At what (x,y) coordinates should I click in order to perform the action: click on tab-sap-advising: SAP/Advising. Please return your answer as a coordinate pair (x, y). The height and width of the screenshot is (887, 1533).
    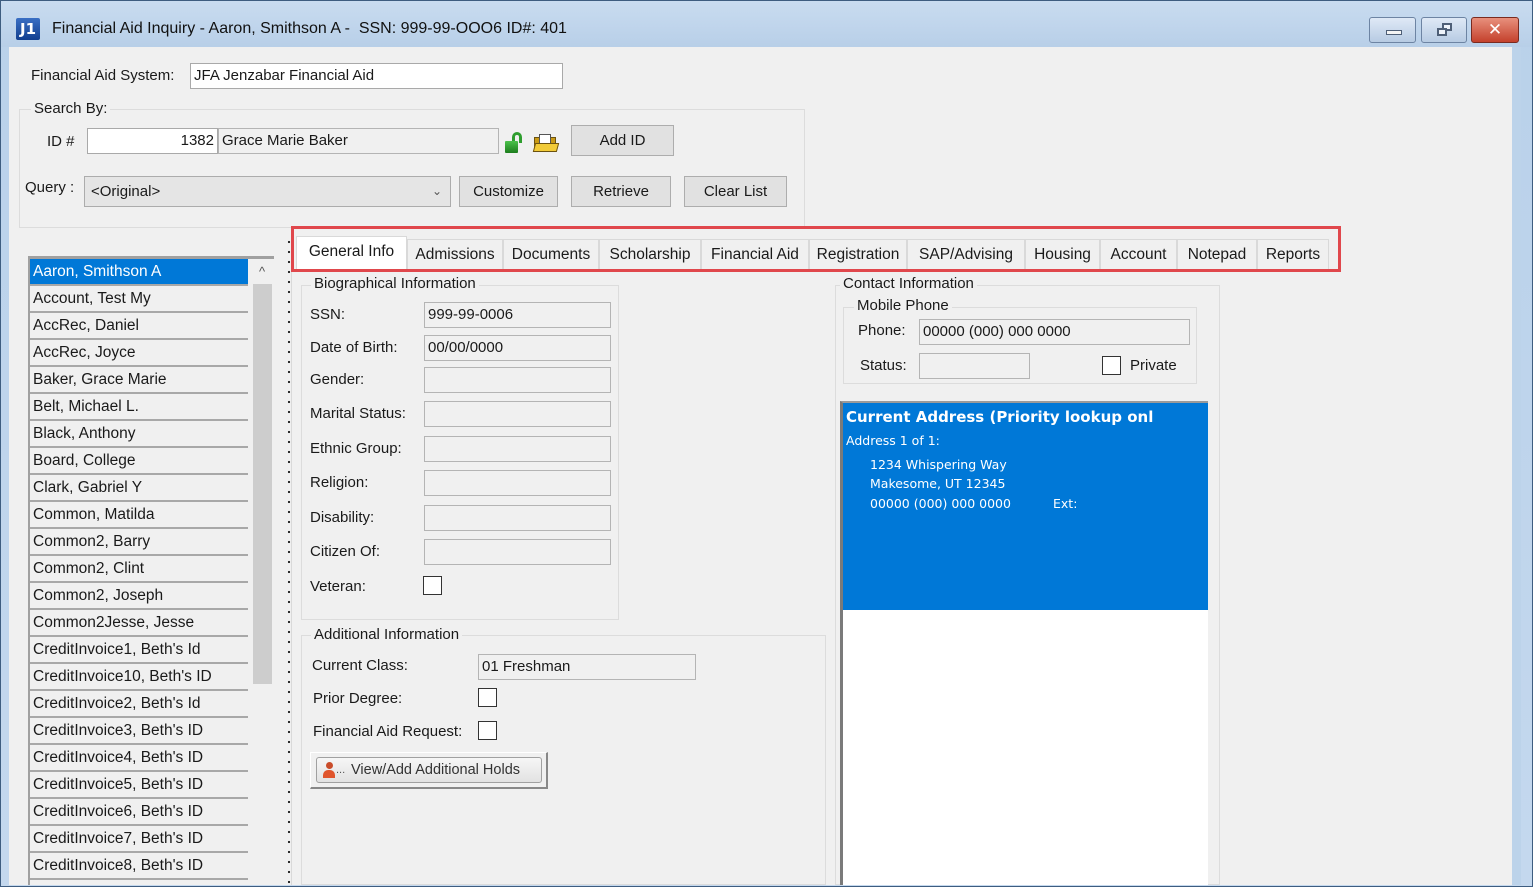
    Looking at the image, I should click on (966, 254).